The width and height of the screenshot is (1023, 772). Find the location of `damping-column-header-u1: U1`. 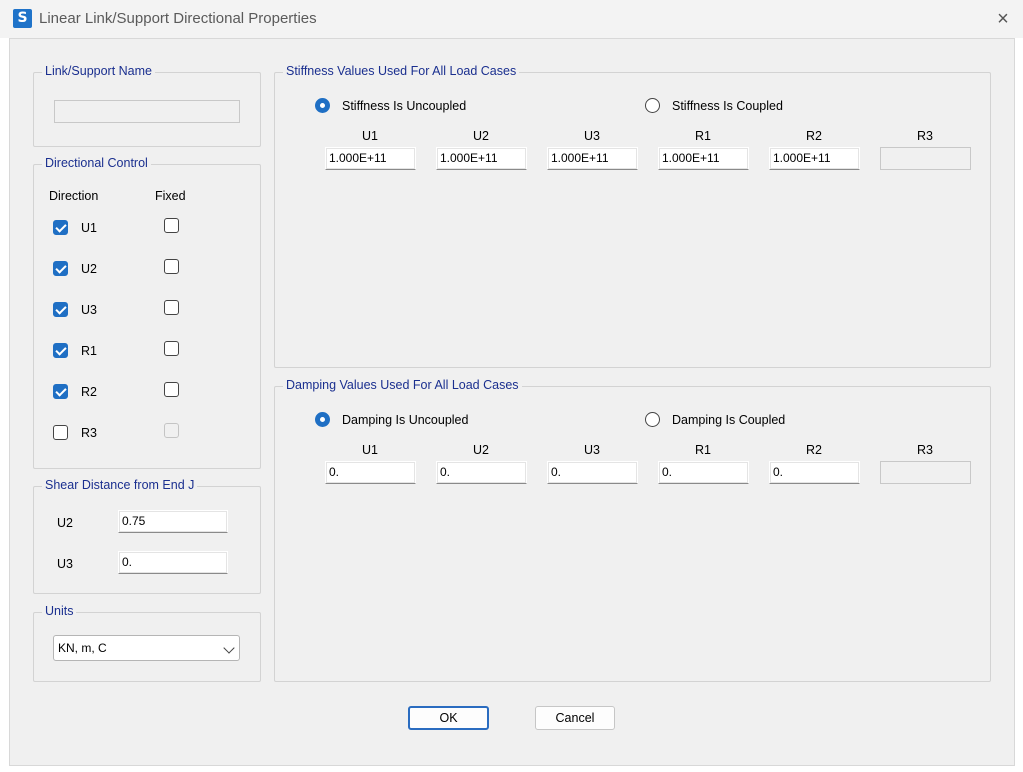

damping-column-header-u1: U1 is located at coordinates (370, 450).